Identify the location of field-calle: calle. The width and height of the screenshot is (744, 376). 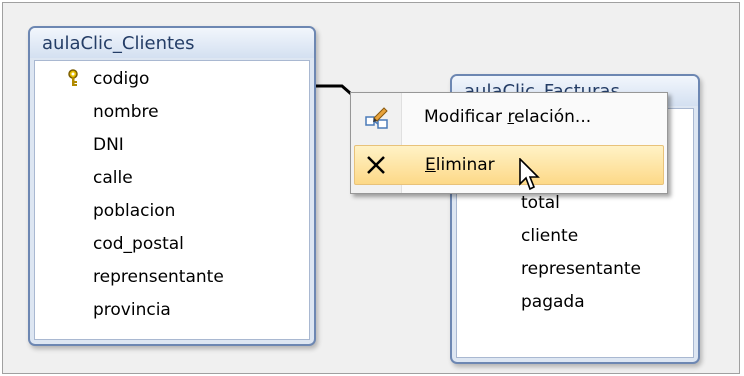
(113, 178).